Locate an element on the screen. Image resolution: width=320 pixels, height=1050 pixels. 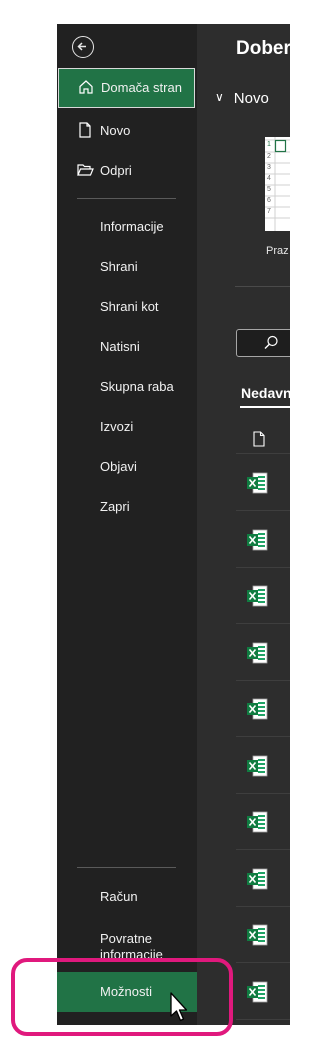
options-highlight-annotation is located at coordinates (122, 997).